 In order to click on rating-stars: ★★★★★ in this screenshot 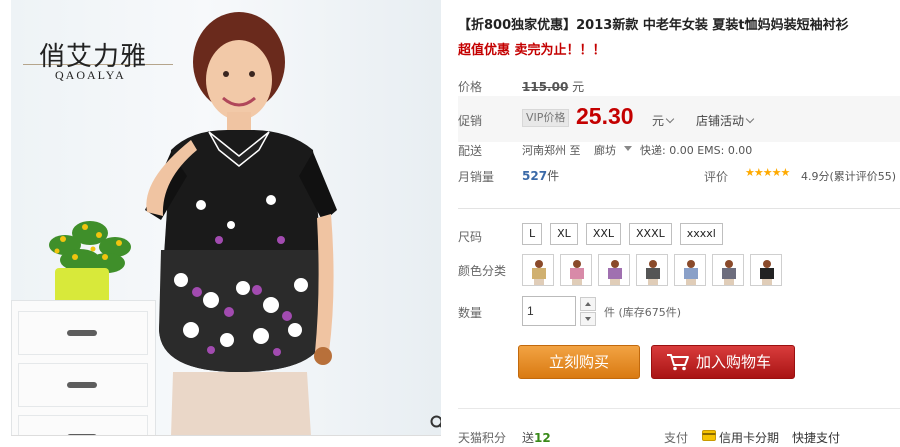, I will do `click(767, 172)`.